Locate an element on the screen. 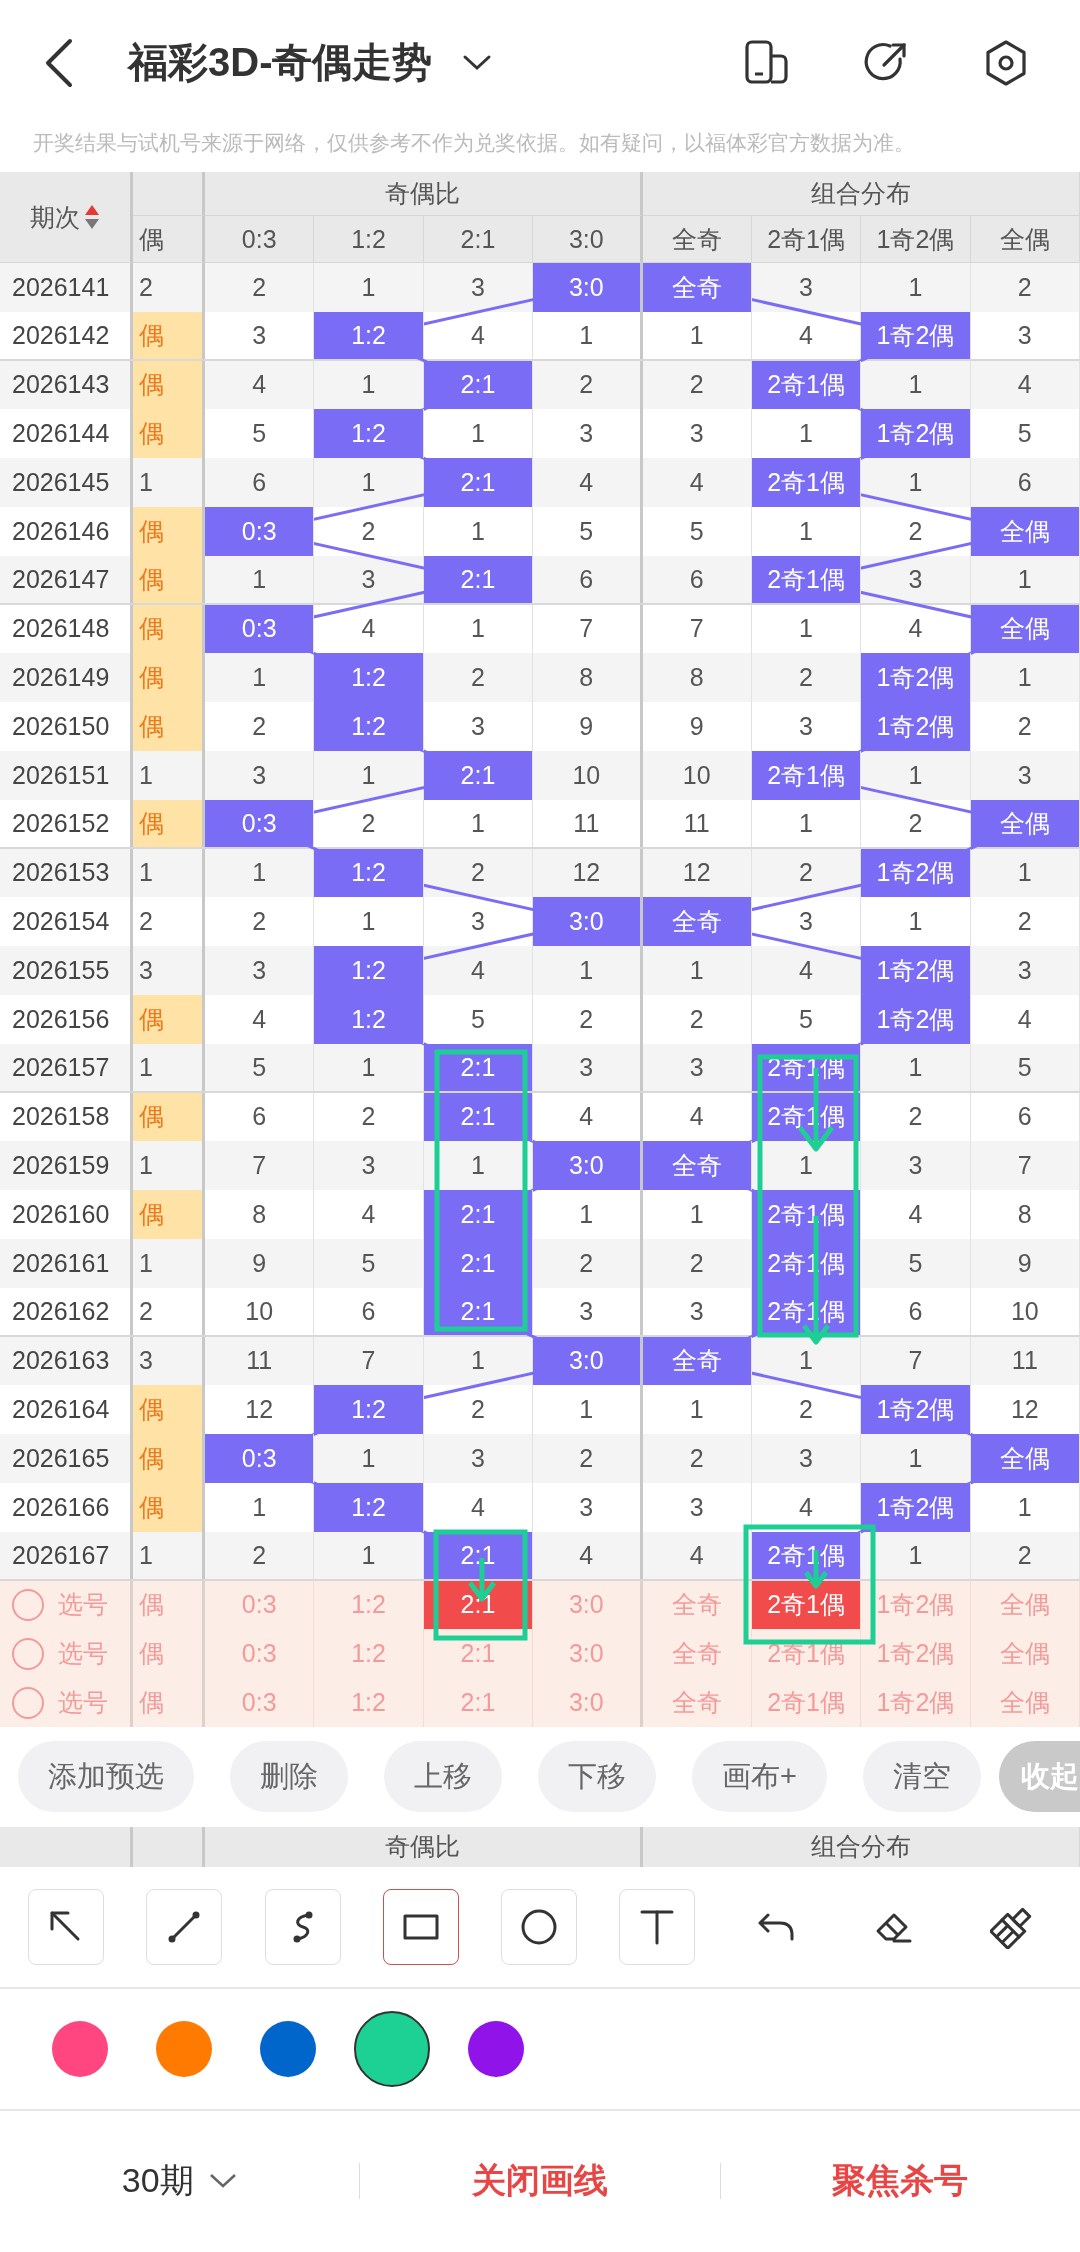  circle-tool-icon is located at coordinates (539, 1926).